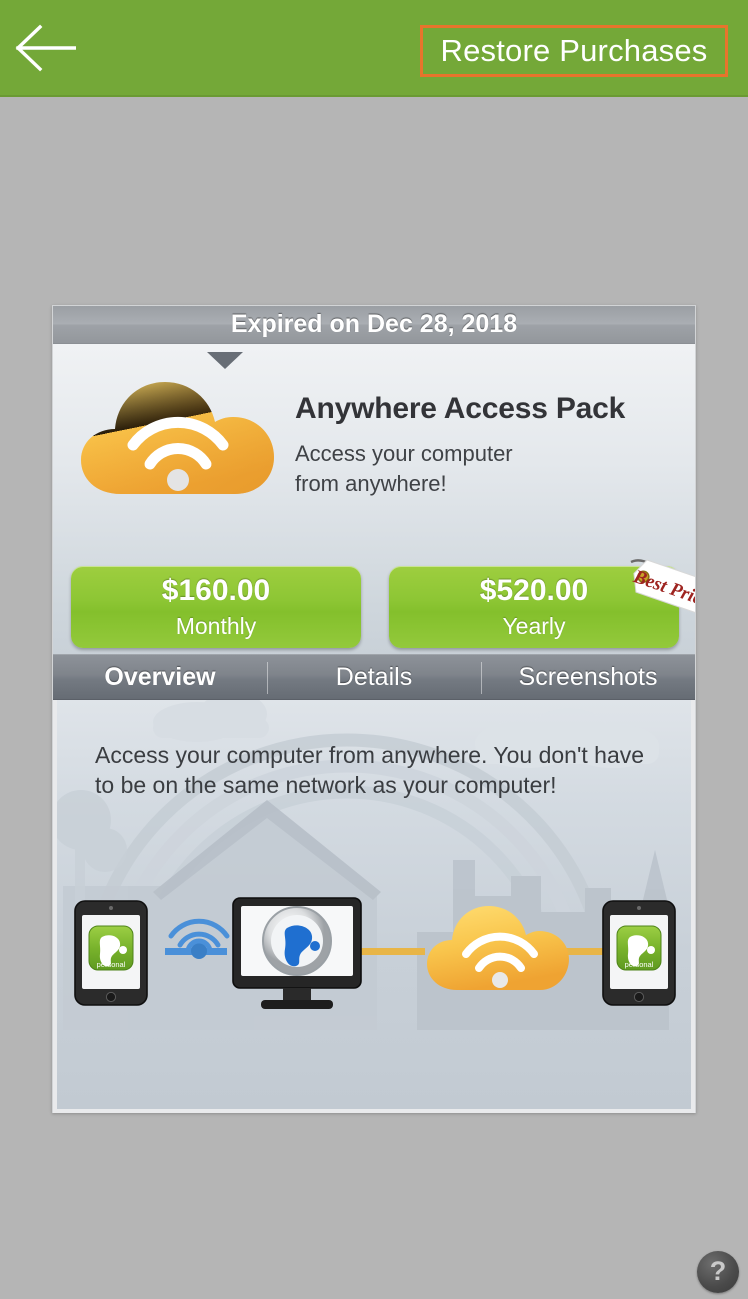 This screenshot has height=1299, width=748. I want to click on back-arrow-icon, so click(46, 48).